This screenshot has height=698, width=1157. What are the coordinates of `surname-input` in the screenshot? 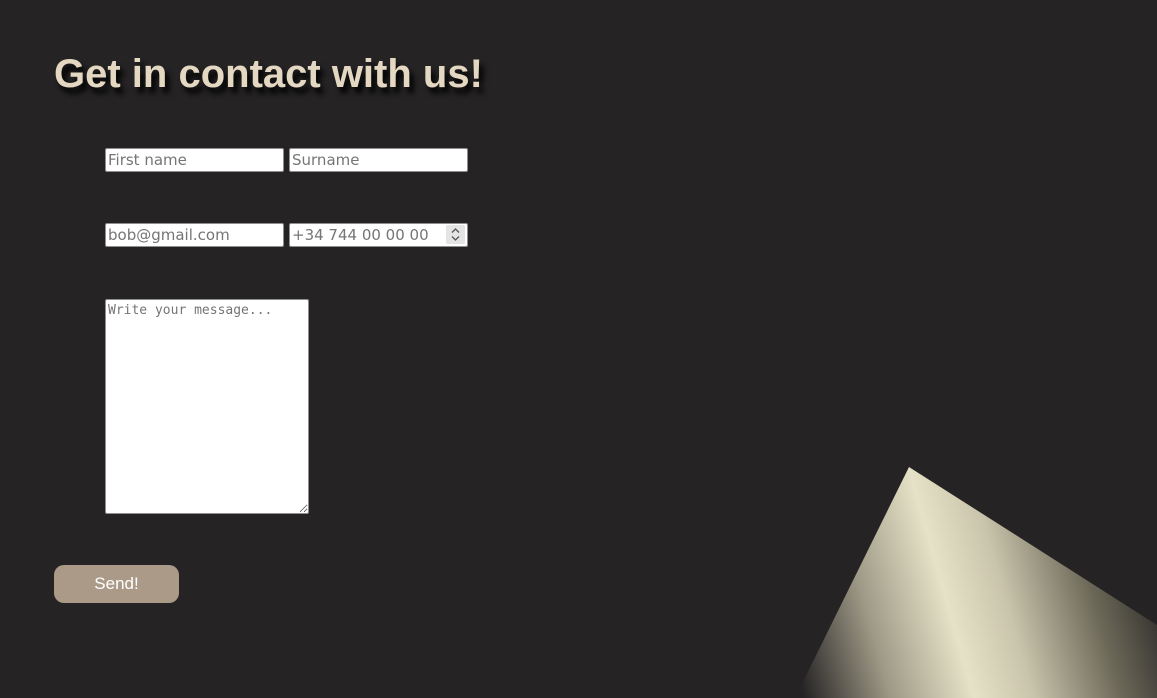 It's located at (378, 160).